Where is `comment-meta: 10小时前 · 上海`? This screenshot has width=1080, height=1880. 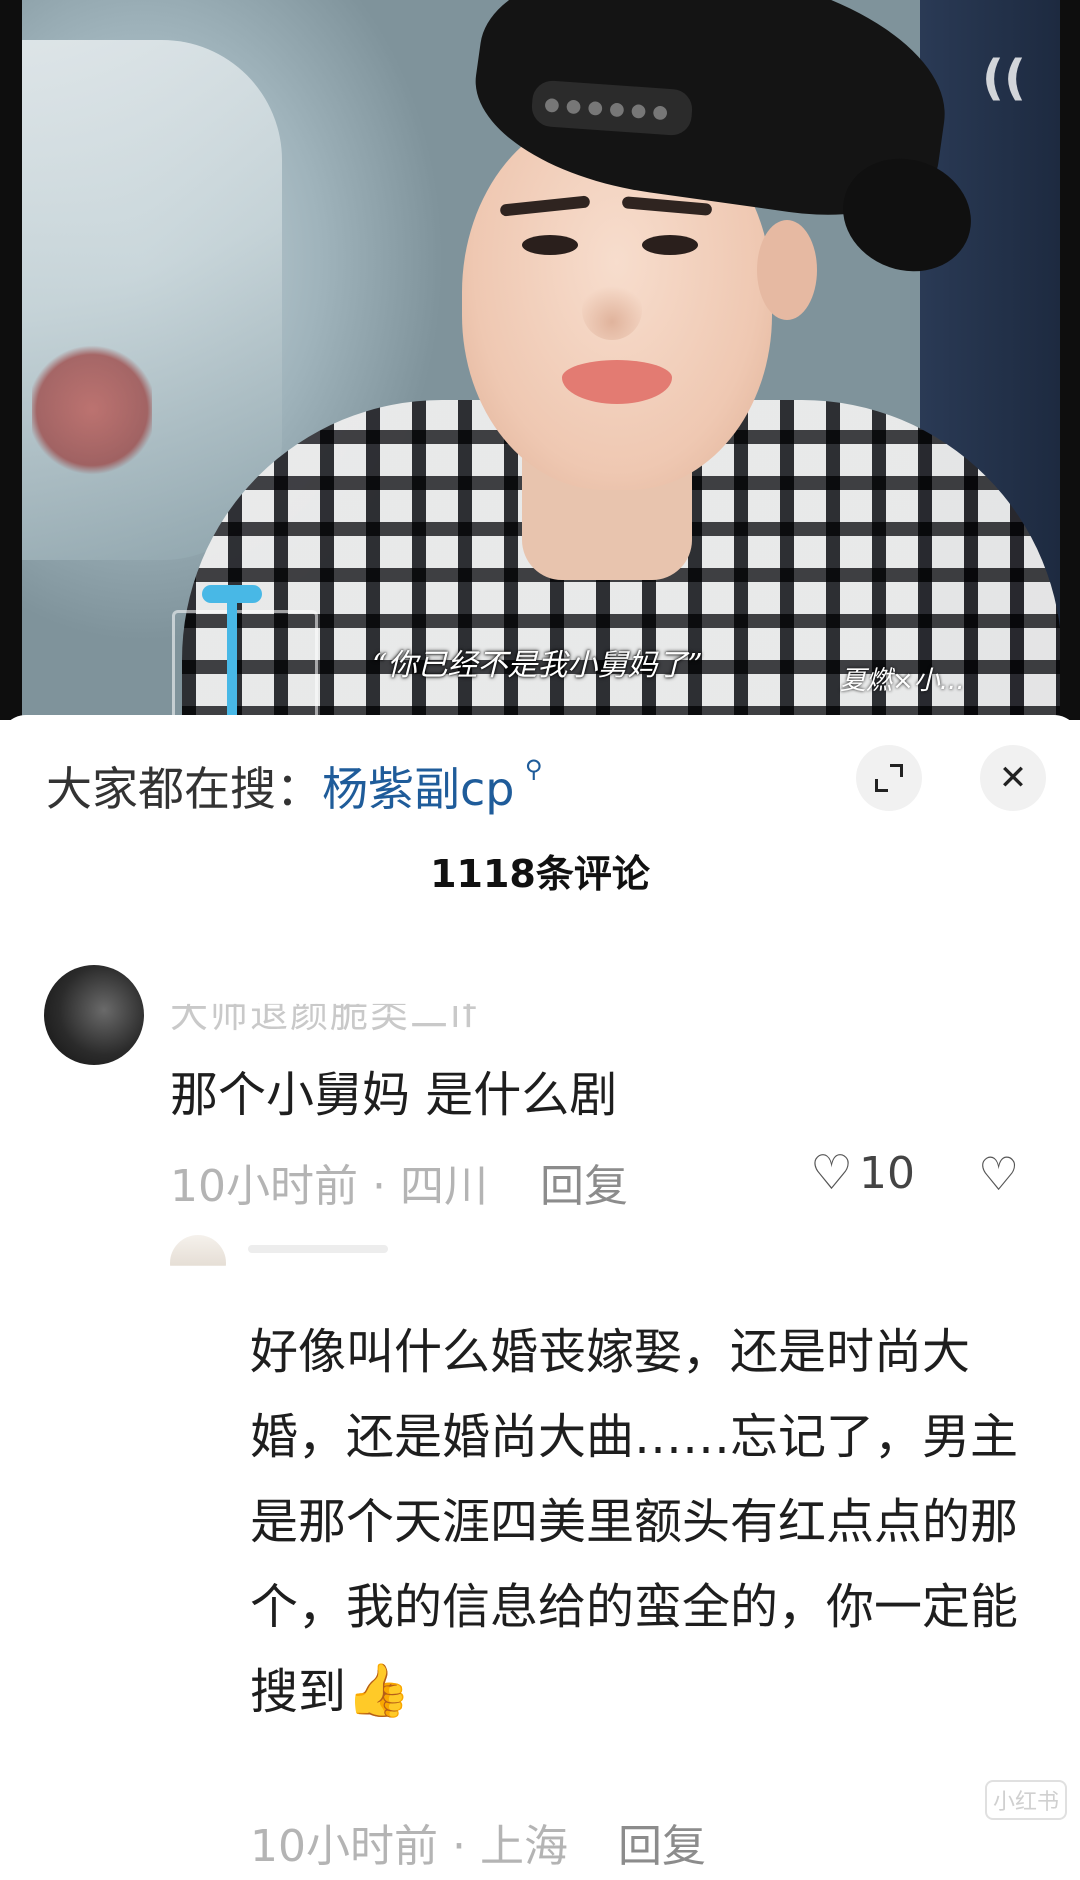
comment-meta: 10小时前 · 上海 is located at coordinates (409, 1846).